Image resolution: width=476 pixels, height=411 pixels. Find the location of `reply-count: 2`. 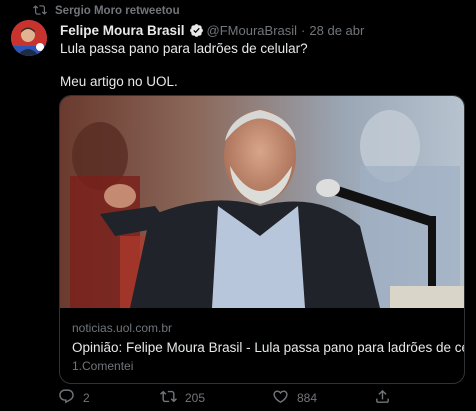

reply-count: 2 is located at coordinates (86, 398).